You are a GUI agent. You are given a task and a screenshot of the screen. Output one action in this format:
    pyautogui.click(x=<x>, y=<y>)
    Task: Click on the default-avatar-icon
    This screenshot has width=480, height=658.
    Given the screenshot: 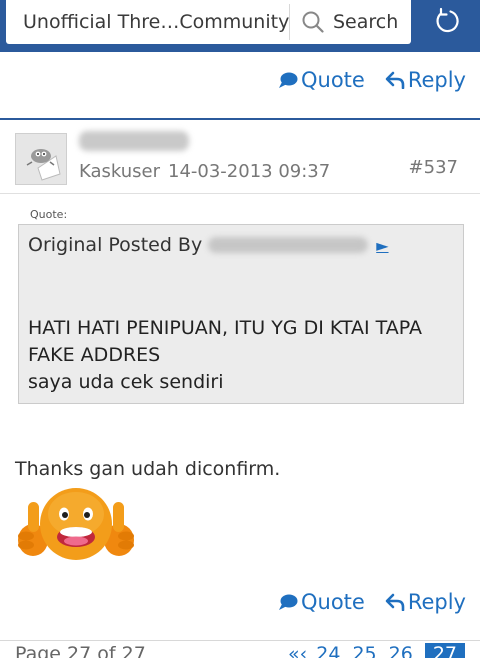 What is the action you would take?
    pyautogui.click(x=41, y=159)
    